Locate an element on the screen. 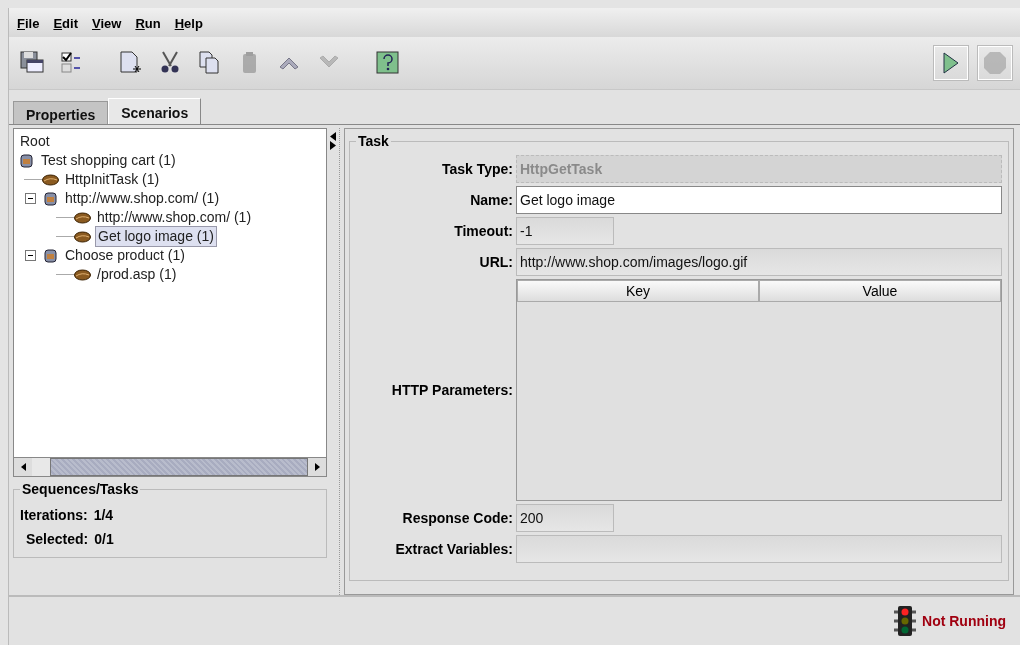 The width and height of the screenshot is (1020, 645). field-label: Name: is located at coordinates (491, 200).